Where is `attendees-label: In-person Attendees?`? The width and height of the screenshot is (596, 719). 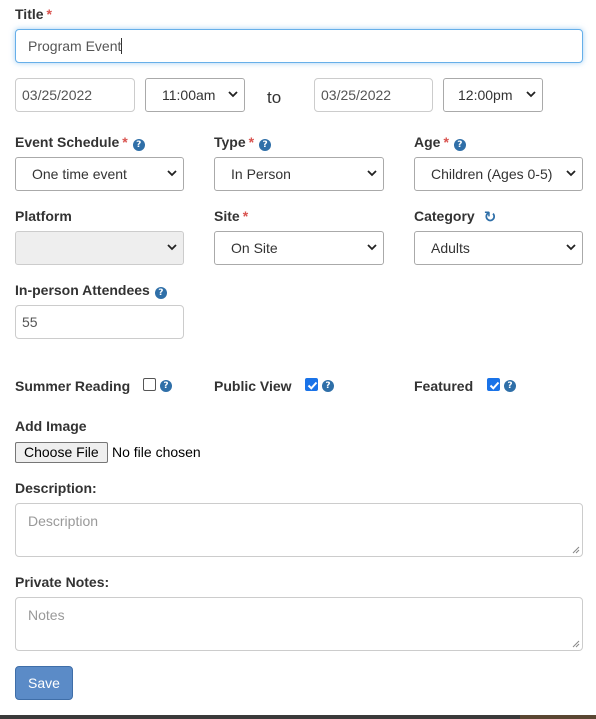 attendees-label: In-person Attendees? is located at coordinates (91, 290).